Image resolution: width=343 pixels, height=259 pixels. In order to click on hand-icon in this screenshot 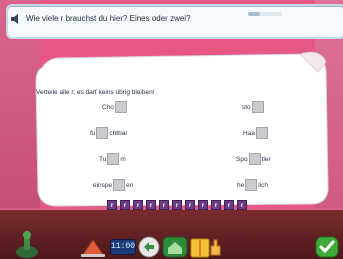, I will do `click(215, 247)`.